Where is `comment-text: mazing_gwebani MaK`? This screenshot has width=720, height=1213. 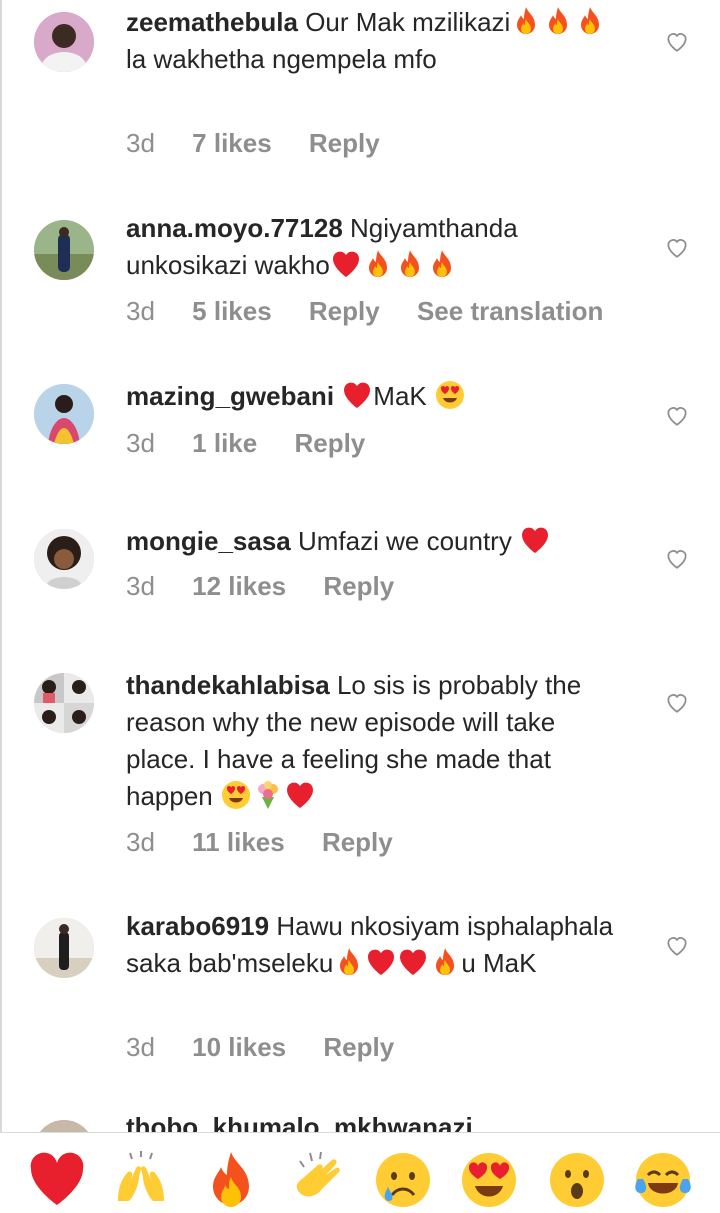 comment-text: mazing_gwebani MaK is located at coordinates (376, 396).